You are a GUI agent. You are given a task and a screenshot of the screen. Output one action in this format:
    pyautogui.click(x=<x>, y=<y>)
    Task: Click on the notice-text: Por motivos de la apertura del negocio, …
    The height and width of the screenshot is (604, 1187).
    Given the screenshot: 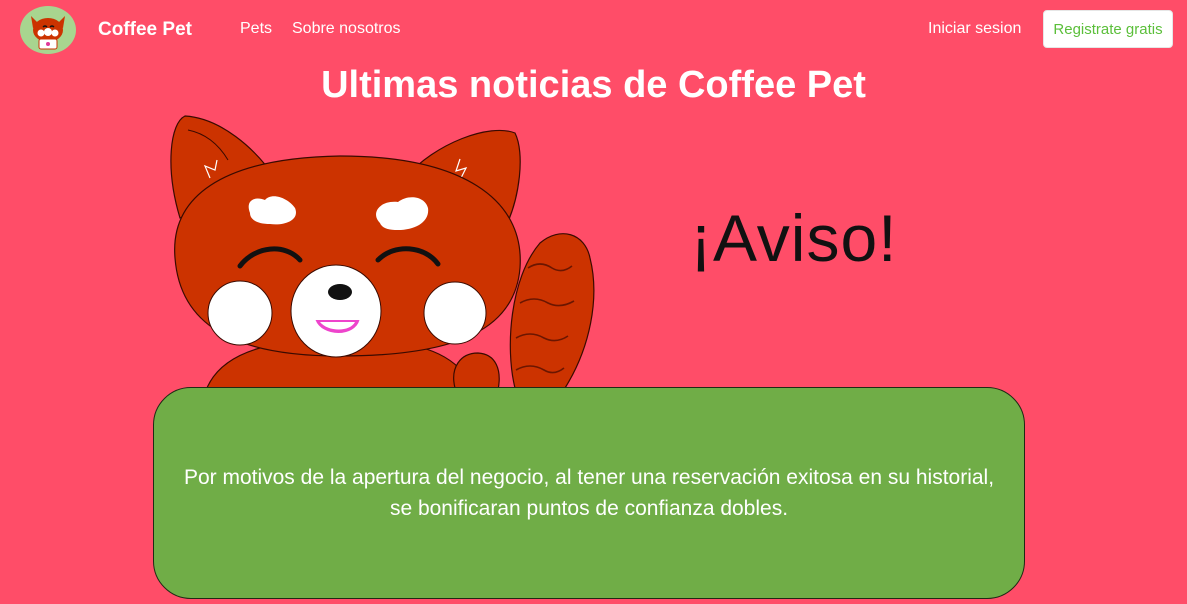 What is the action you would take?
    pyautogui.click(x=589, y=493)
    